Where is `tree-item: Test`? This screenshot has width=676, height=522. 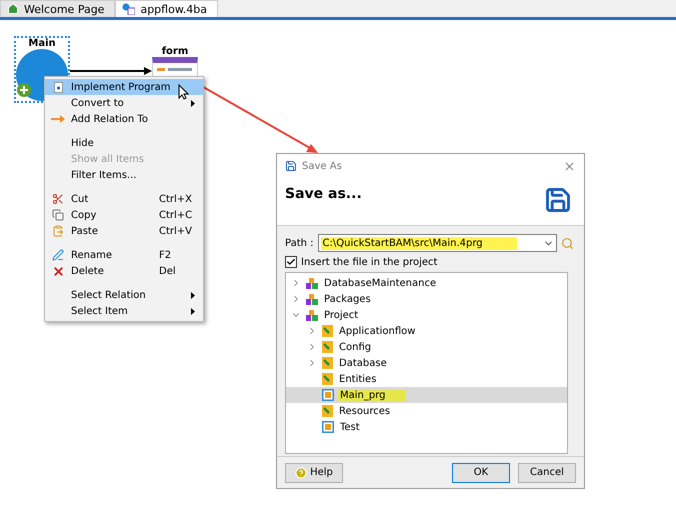
tree-item: Test is located at coordinates (350, 427).